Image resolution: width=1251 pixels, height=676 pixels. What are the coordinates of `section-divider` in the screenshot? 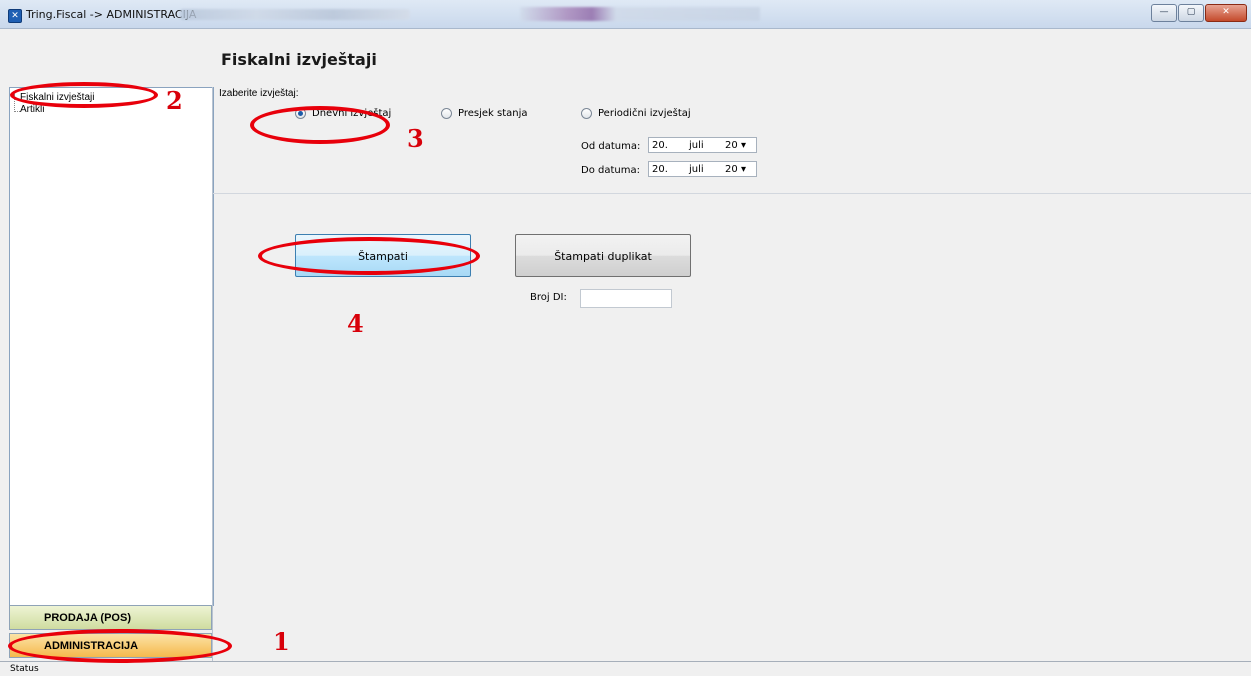 It's located at (732, 193).